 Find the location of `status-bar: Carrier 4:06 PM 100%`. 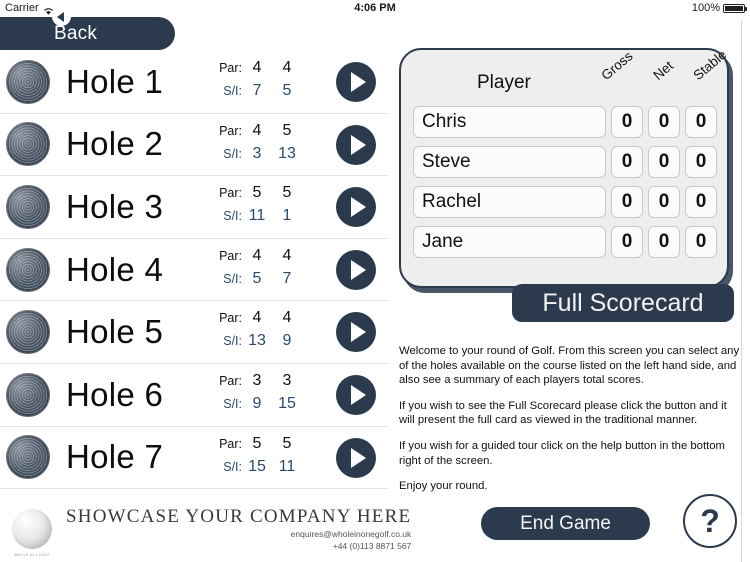

status-bar: Carrier 4:06 PM 100% is located at coordinates (375, 8).